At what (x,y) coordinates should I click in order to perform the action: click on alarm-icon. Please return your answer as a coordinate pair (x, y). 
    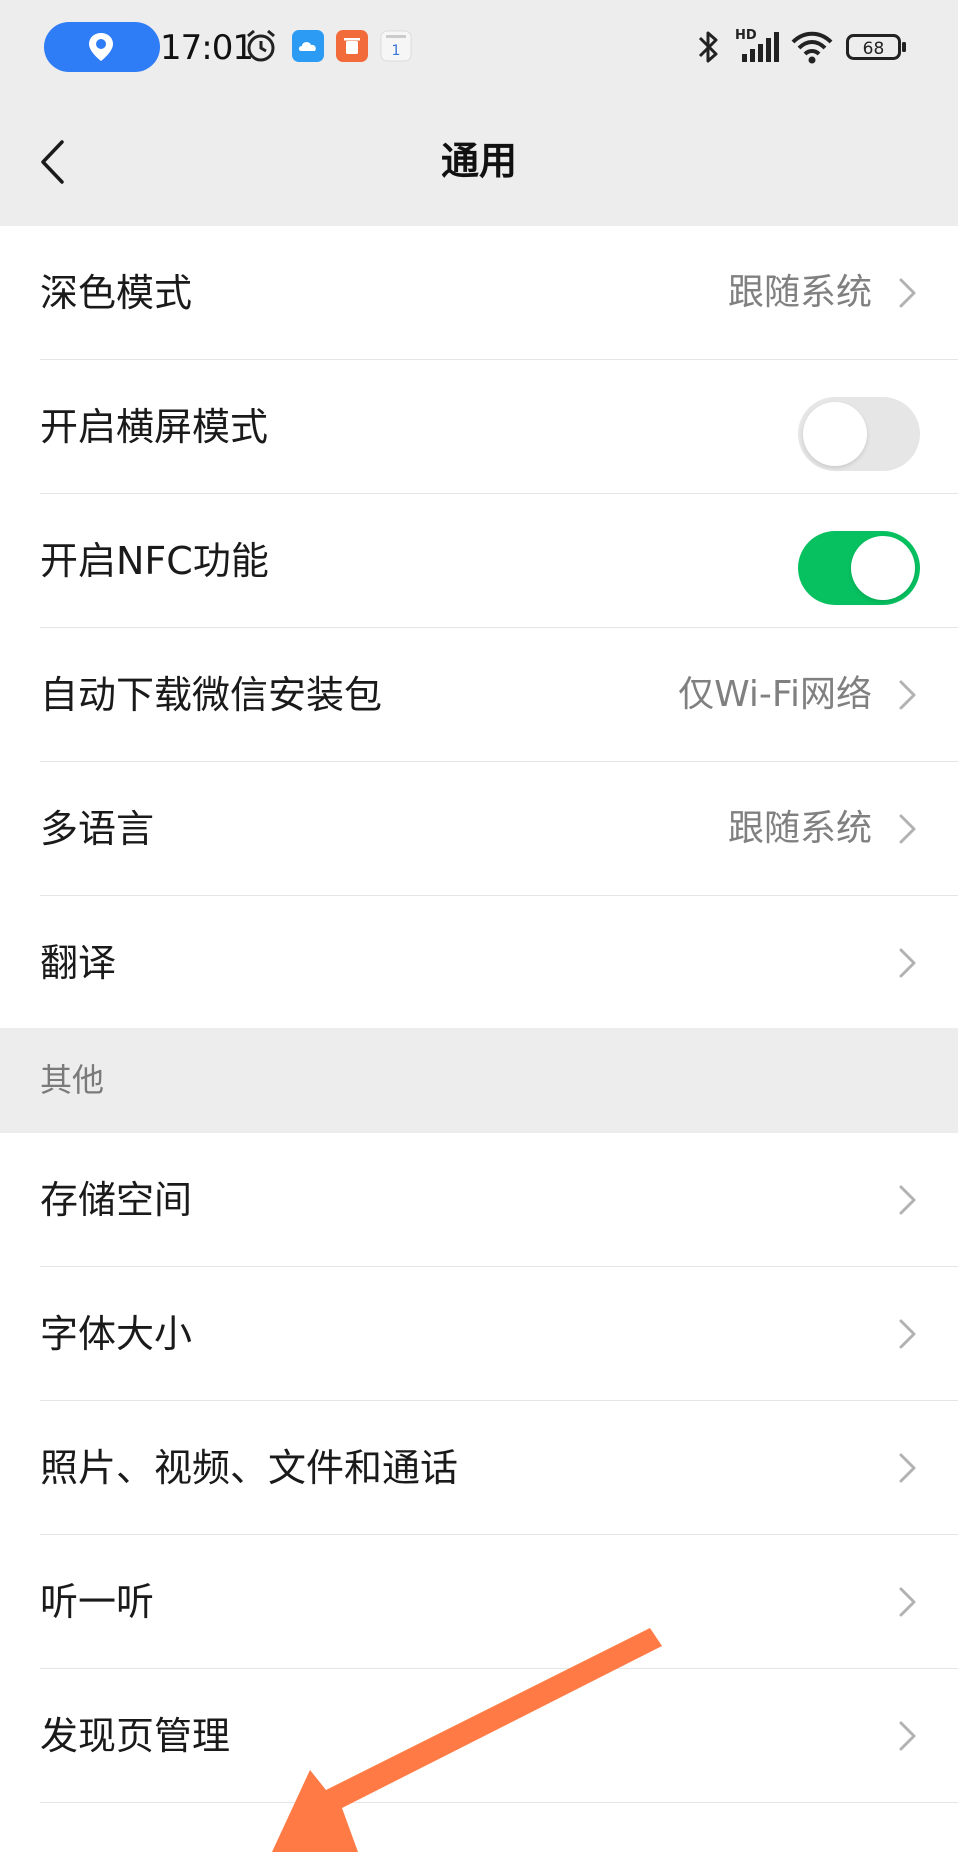
    Looking at the image, I should click on (261, 45).